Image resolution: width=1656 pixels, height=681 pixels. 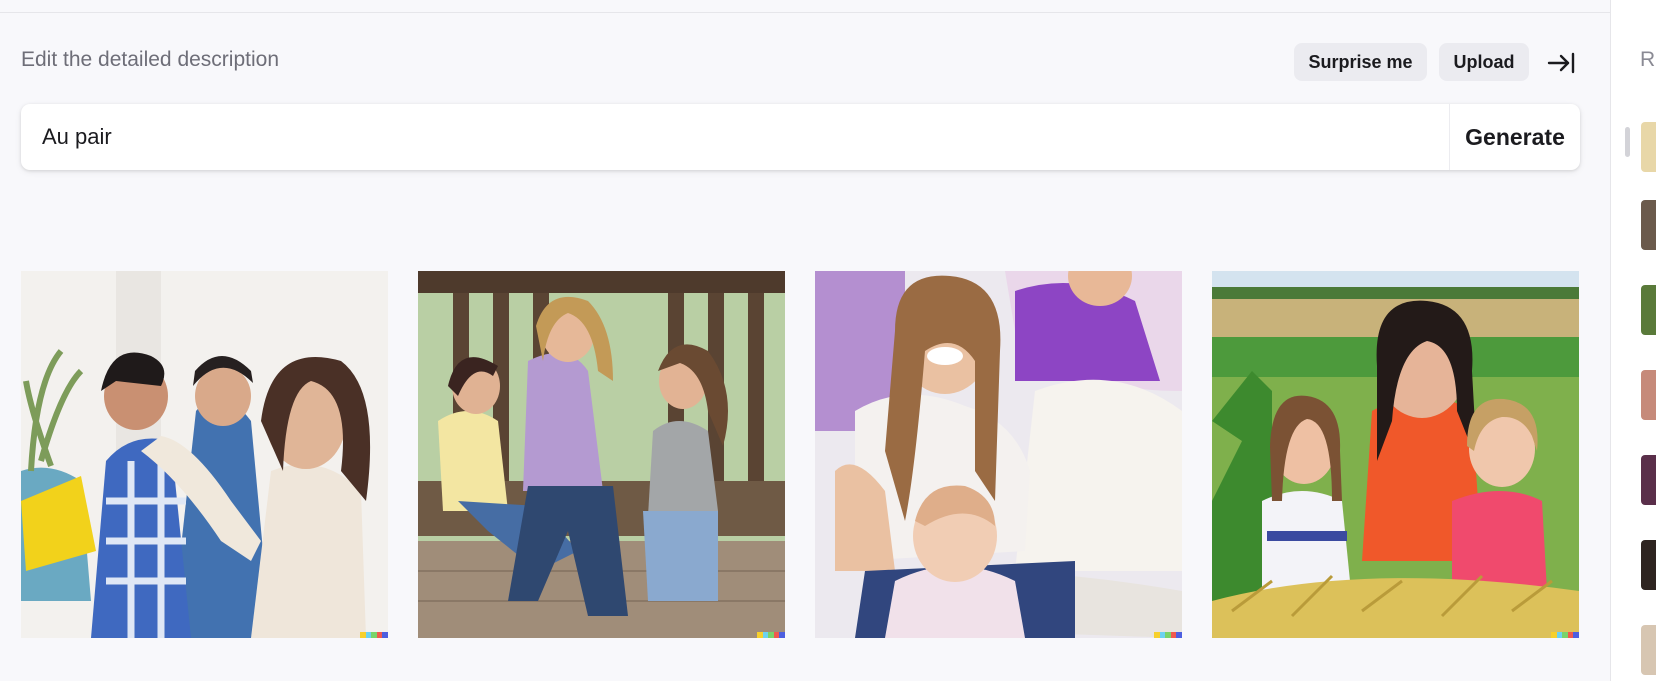 I want to click on upload-button: Upload, so click(x=1484, y=62).